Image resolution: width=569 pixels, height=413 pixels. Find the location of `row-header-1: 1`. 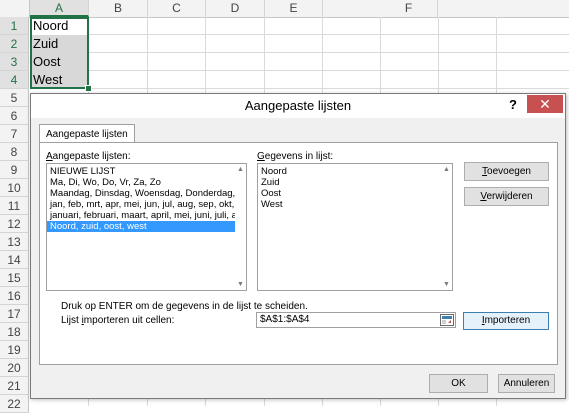

row-header-1: 1 is located at coordinates (14, 26).